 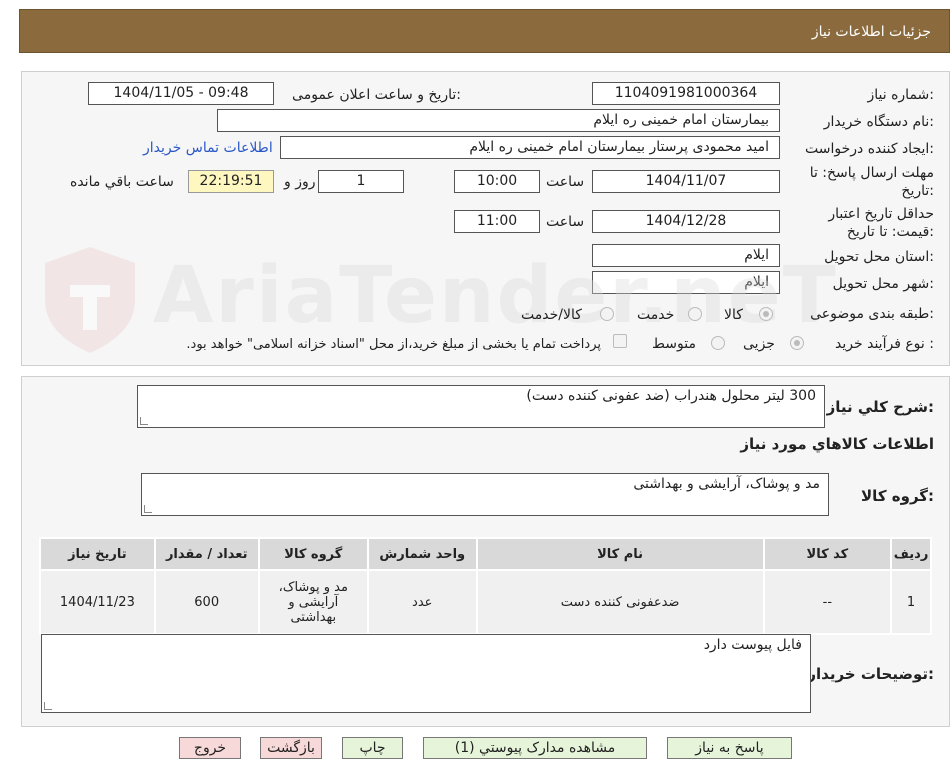 What do you see at coordinates (376, 95) in the screenshot?
I see `announce-label: تاریخ و ساعت اعلان عمومی:` at bounding box center [376, 95].